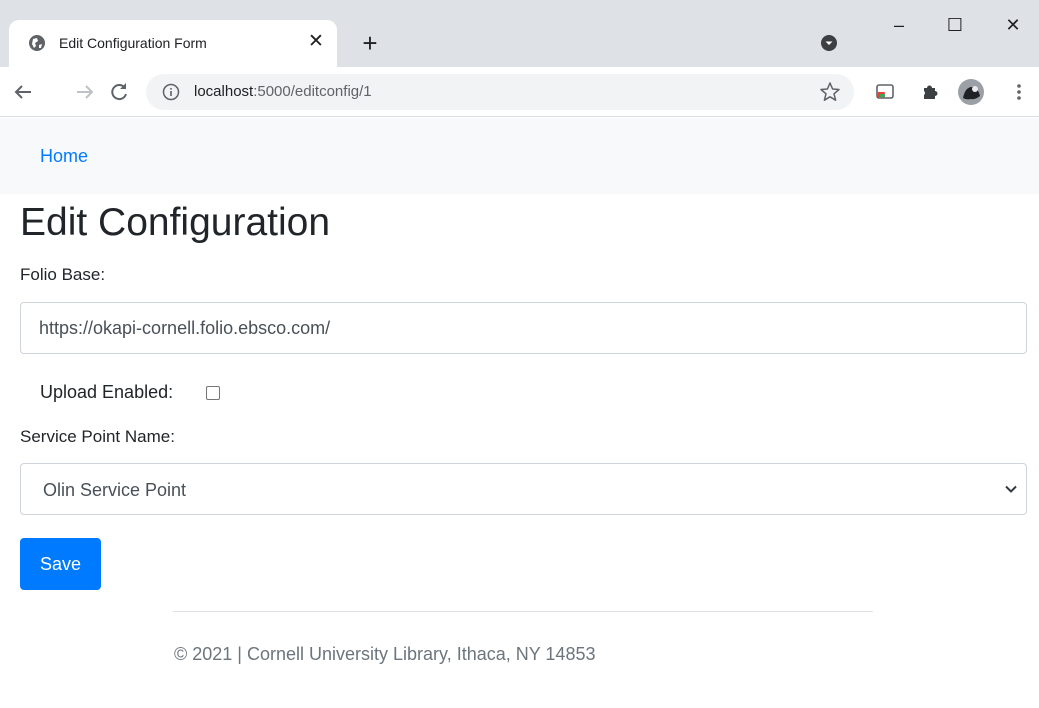  What do you see at coordinates (97, 436) in the screenshot?
I see `service-point-label: Service Point Name:` at bounding box center [97, 436].